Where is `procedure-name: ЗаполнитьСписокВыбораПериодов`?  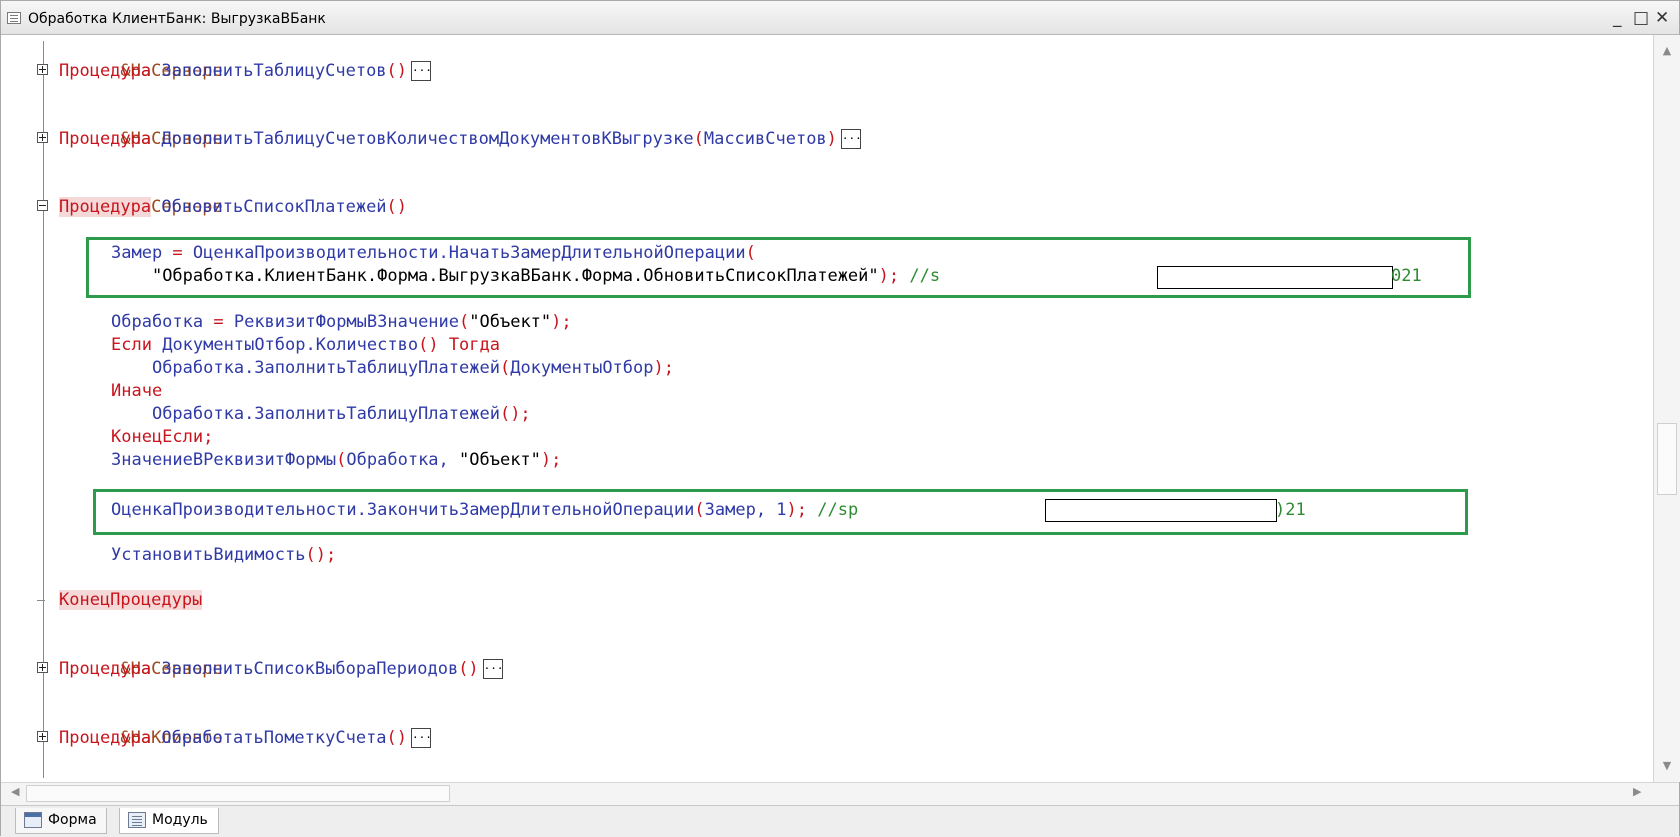
procedure-name: ЗаполнитьСписокВыбораПериодов is located at coordinates (310, 669).